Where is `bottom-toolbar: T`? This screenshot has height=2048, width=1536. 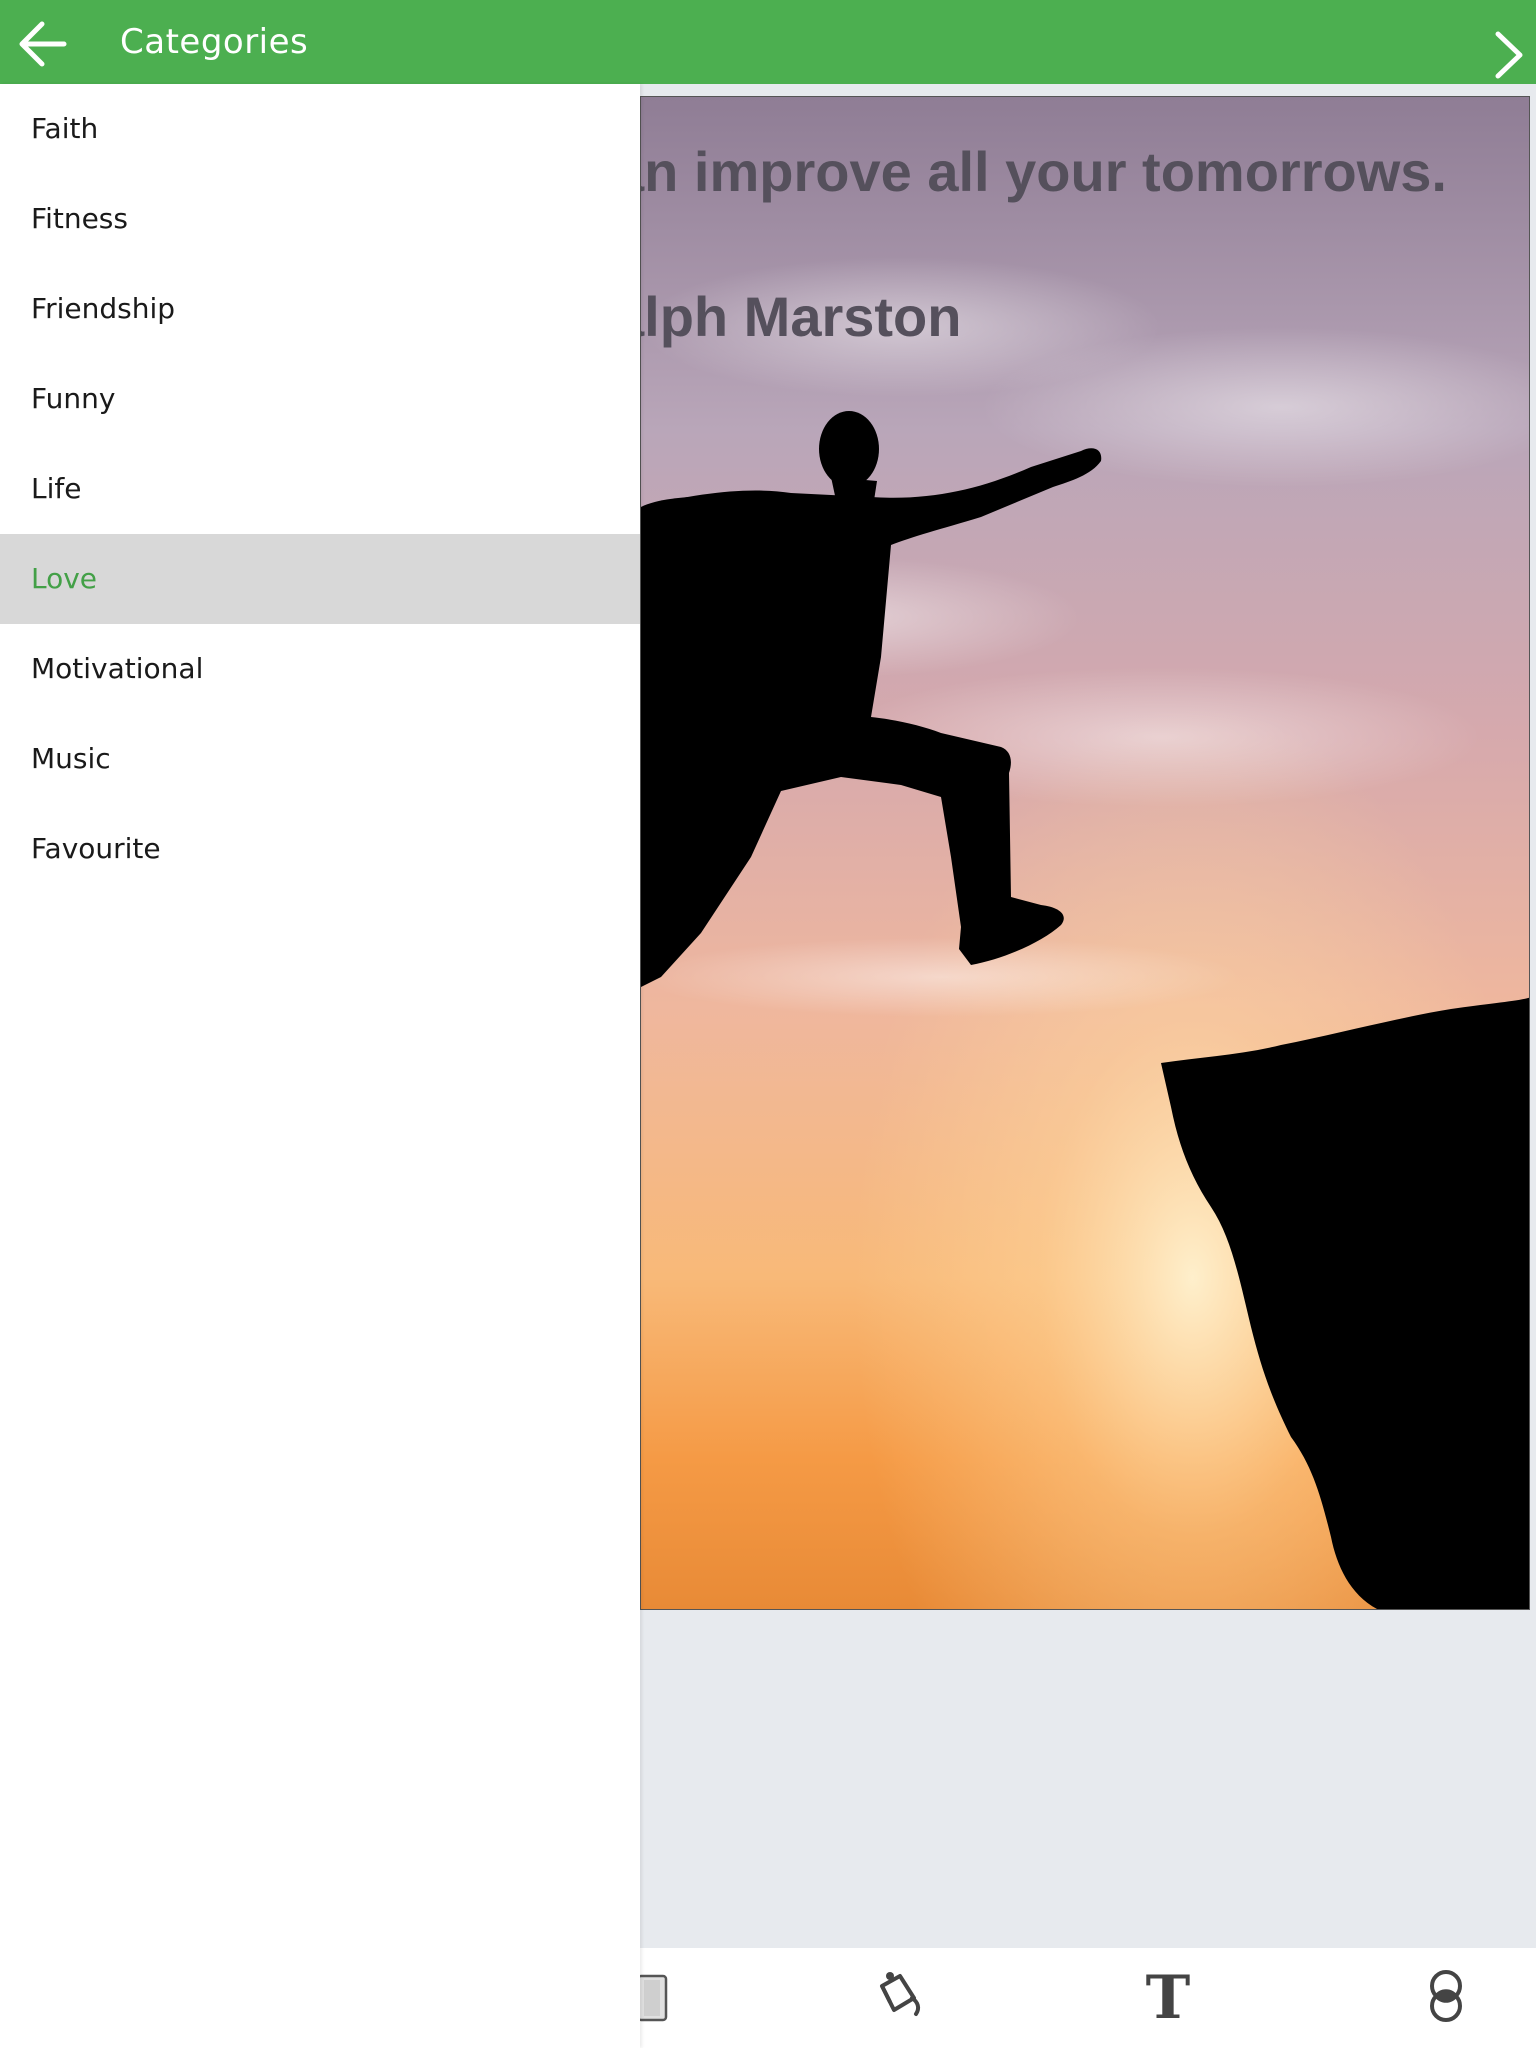
bottom-toolbar: T is located at coordinates (1086, 1998).